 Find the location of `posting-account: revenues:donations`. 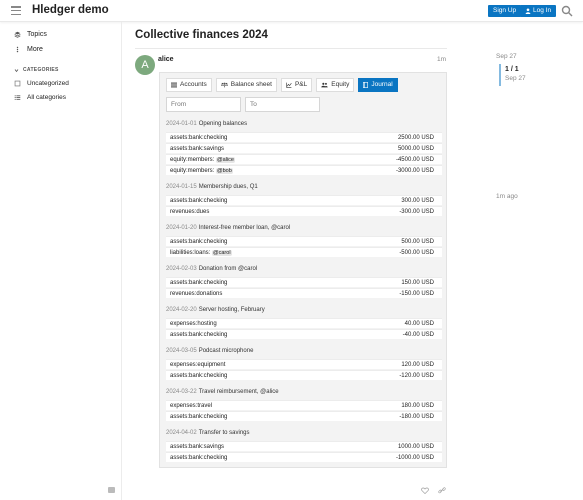

posting-account: revenues:donations is located at coordinates (196, 294).